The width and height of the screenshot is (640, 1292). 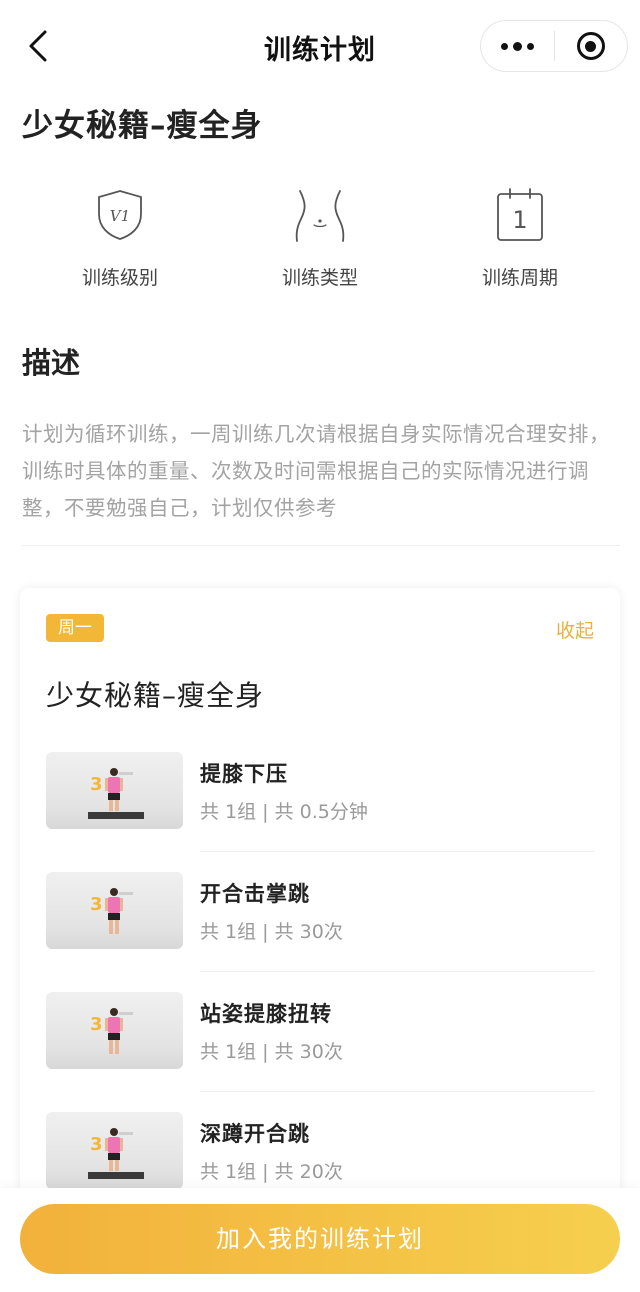 I want to click on day-plan-title: 少女秘籍–瘦全身, so click(x=155, y=695).